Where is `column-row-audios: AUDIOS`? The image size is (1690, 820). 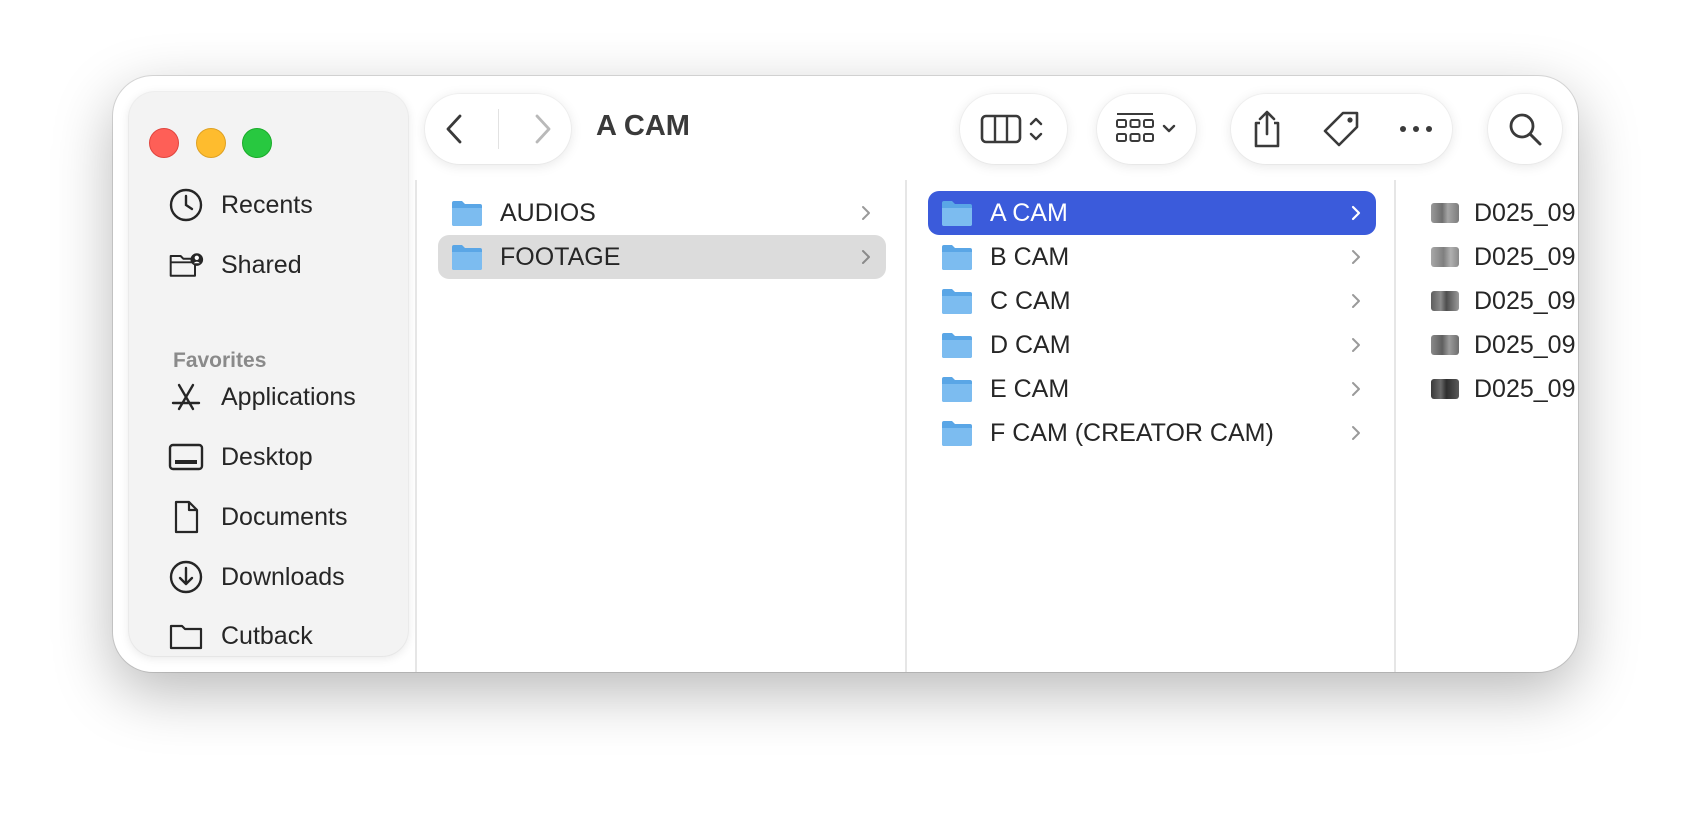
column-row-audios: AUDIOS is located at coordinates (662, 213).